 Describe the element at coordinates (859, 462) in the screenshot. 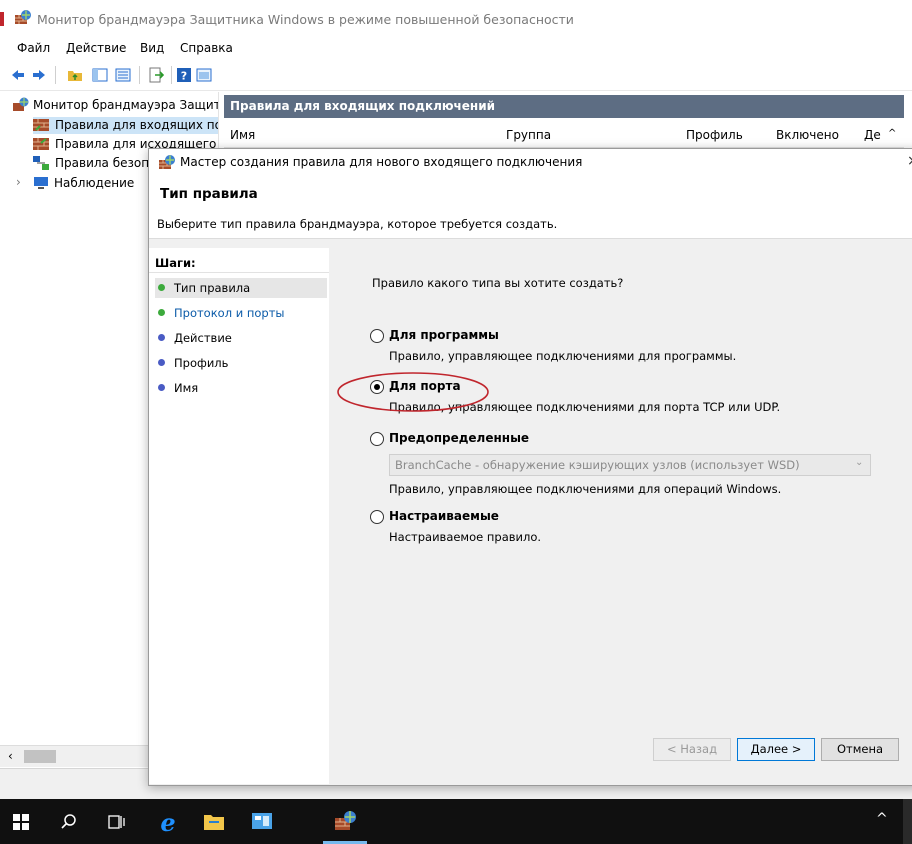

I see `chevron-down-icon: ⌄` at that location.